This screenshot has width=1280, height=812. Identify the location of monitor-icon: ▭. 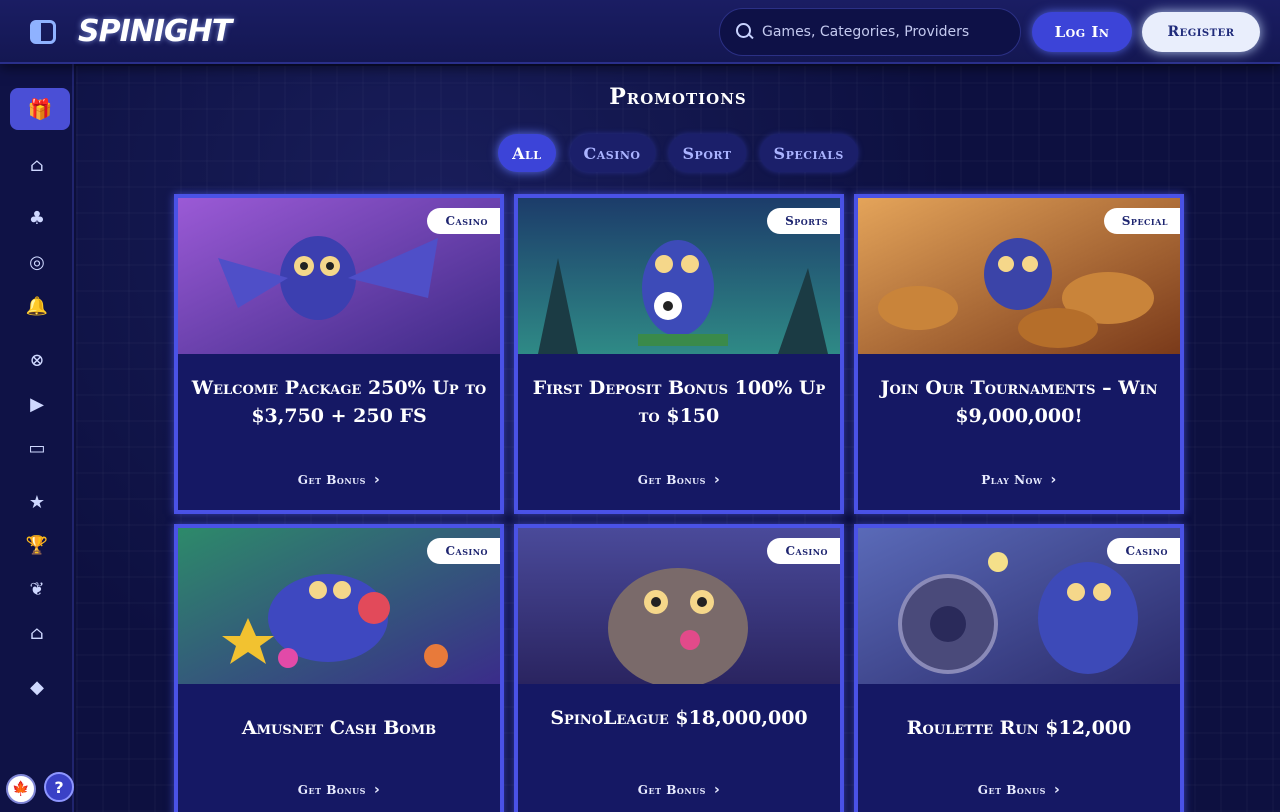
(37, 448).